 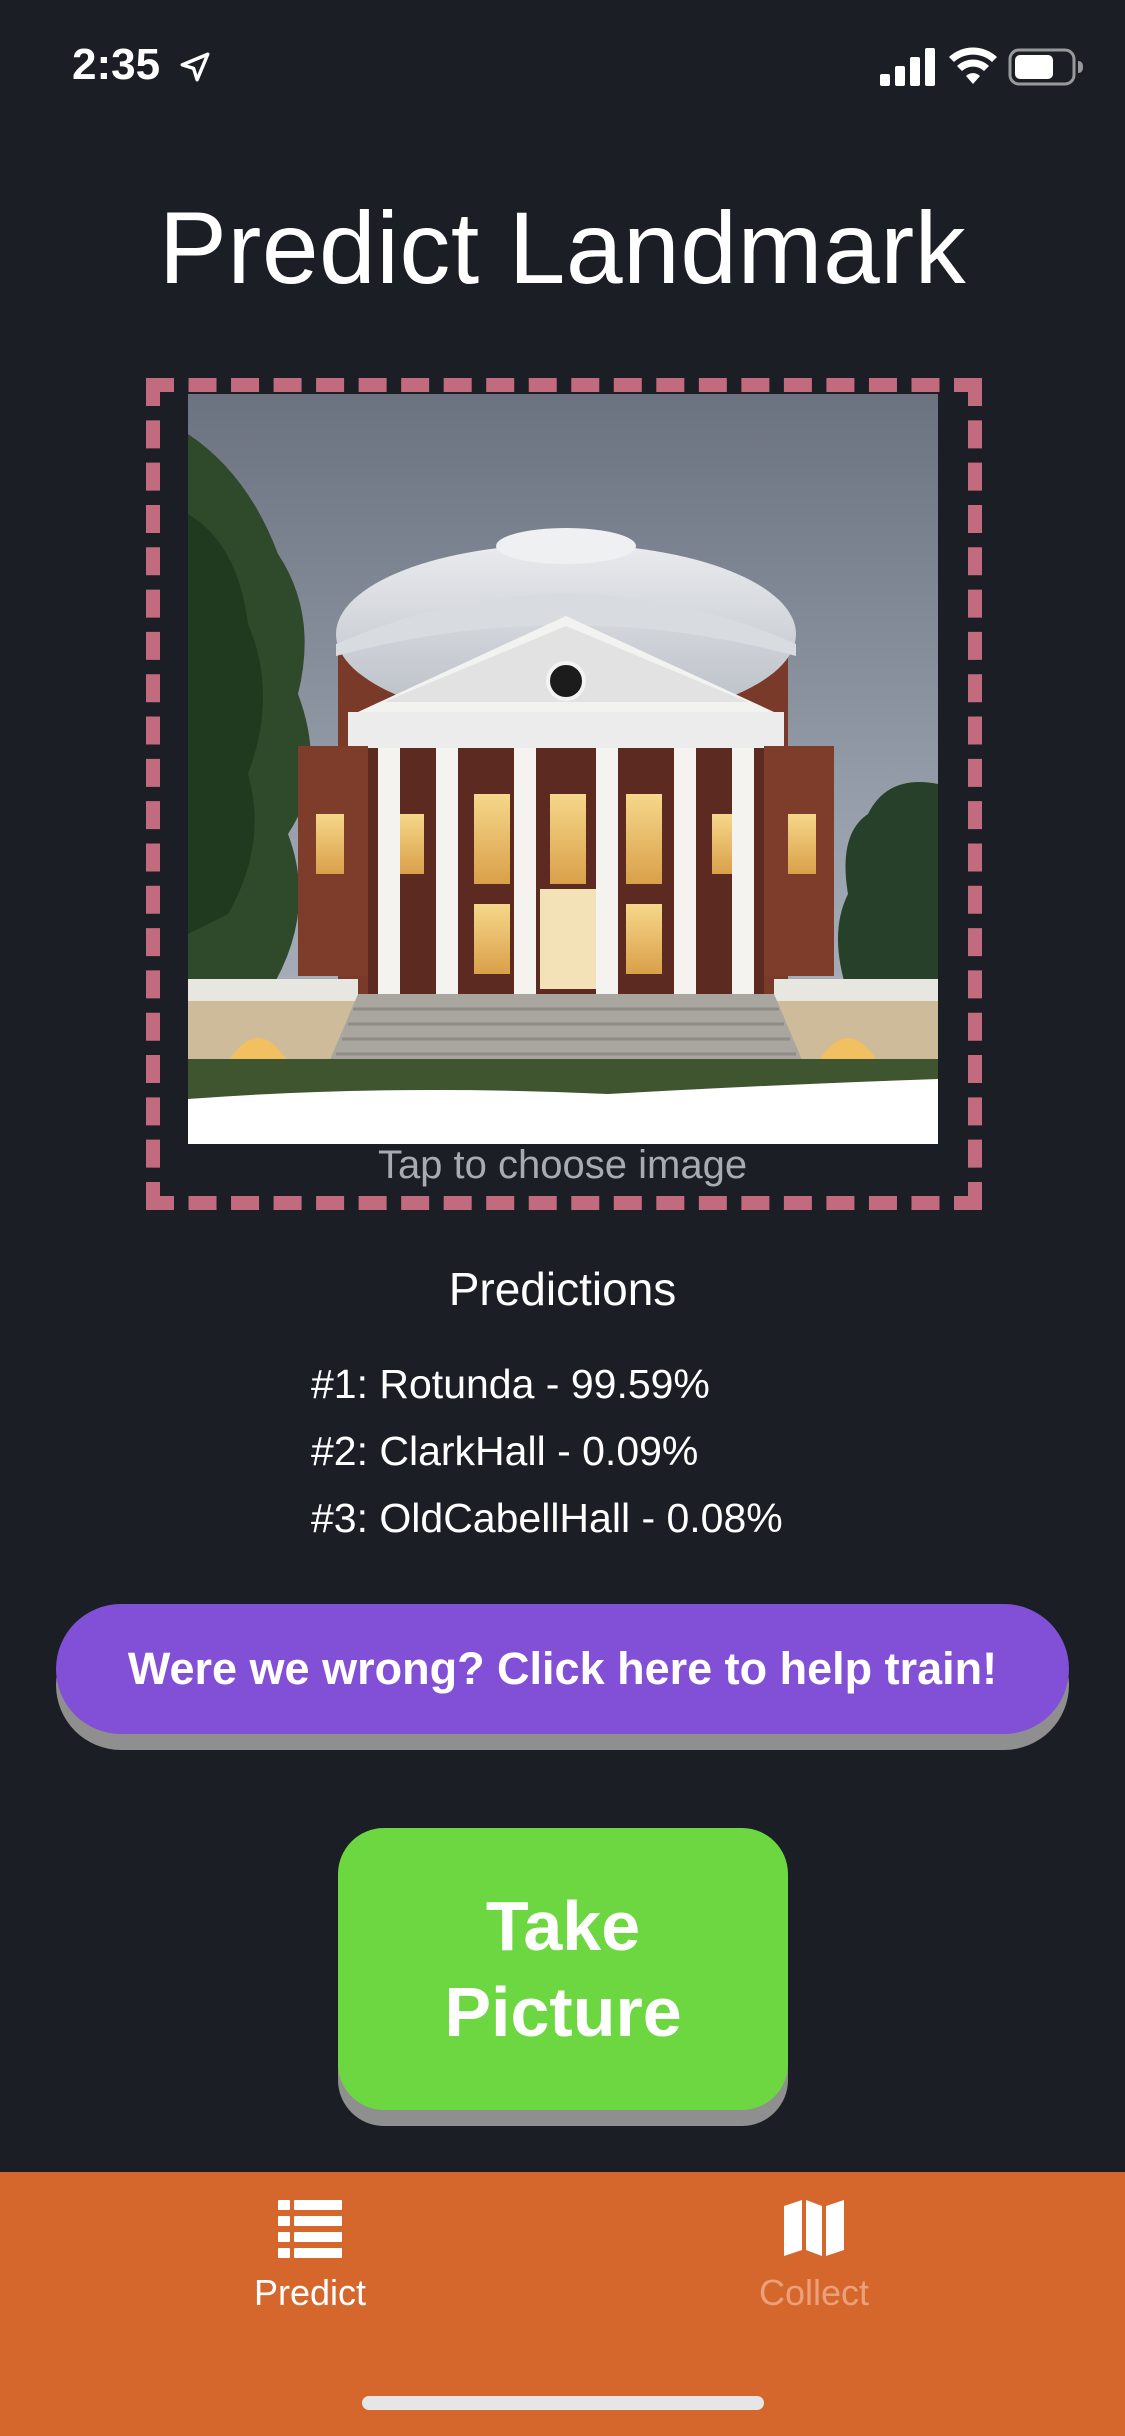 I want to click on tab-bar: Predict Collect, so click(x=562, y=2304).